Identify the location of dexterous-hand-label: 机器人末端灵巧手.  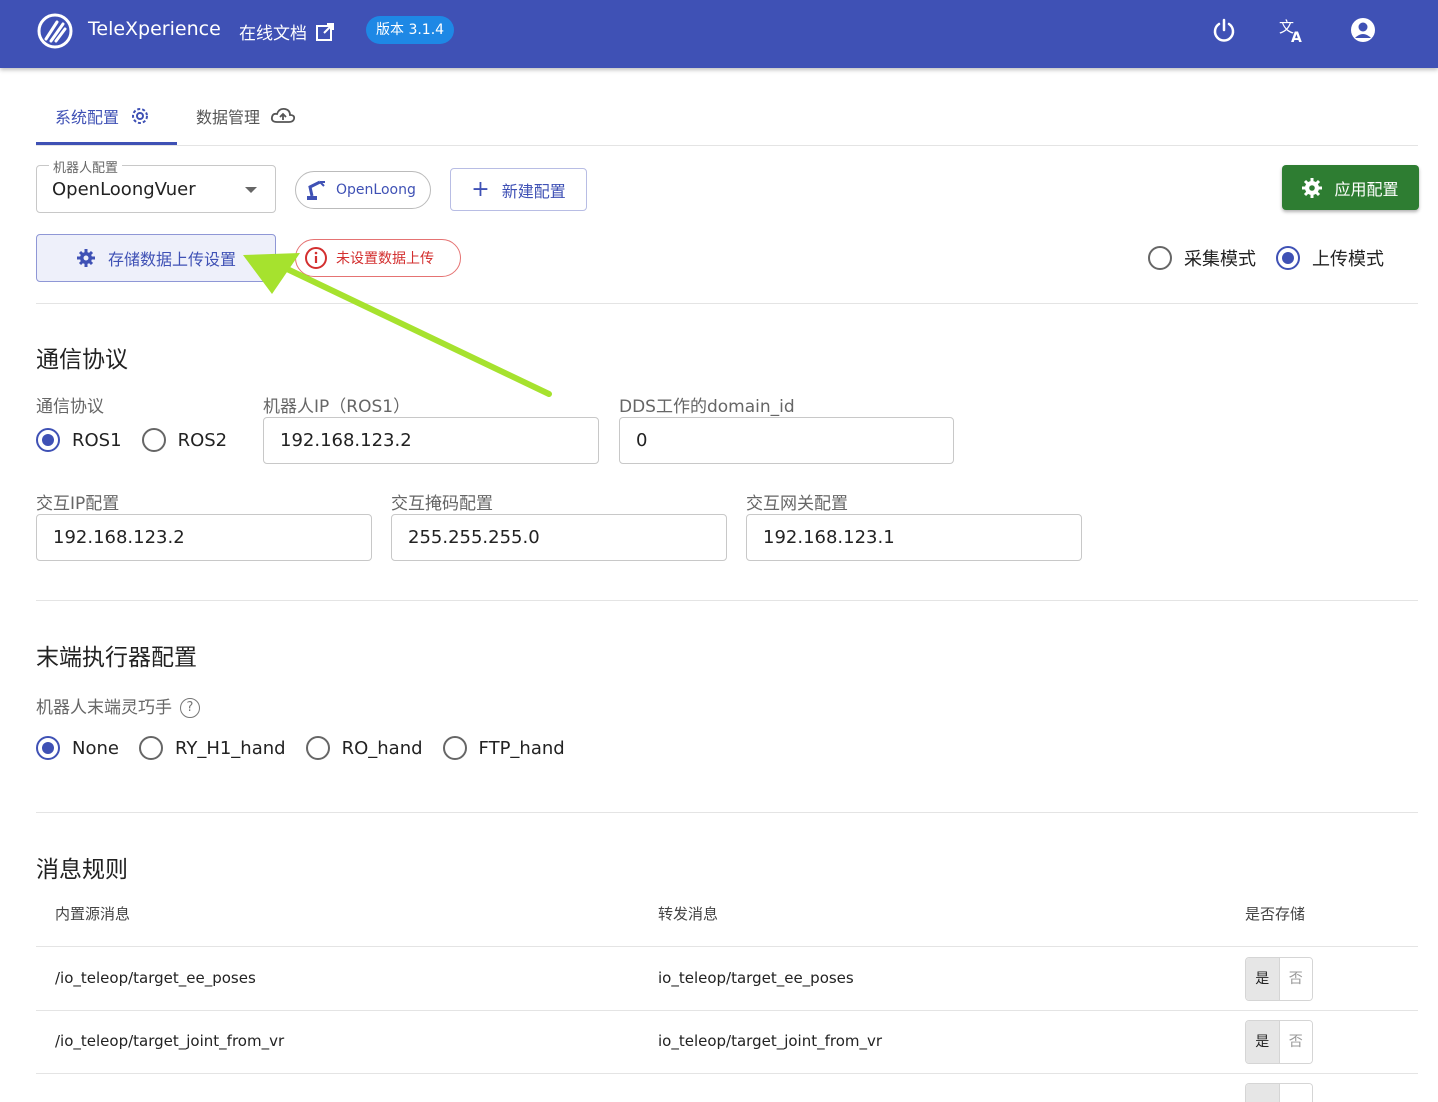
(104, 708).